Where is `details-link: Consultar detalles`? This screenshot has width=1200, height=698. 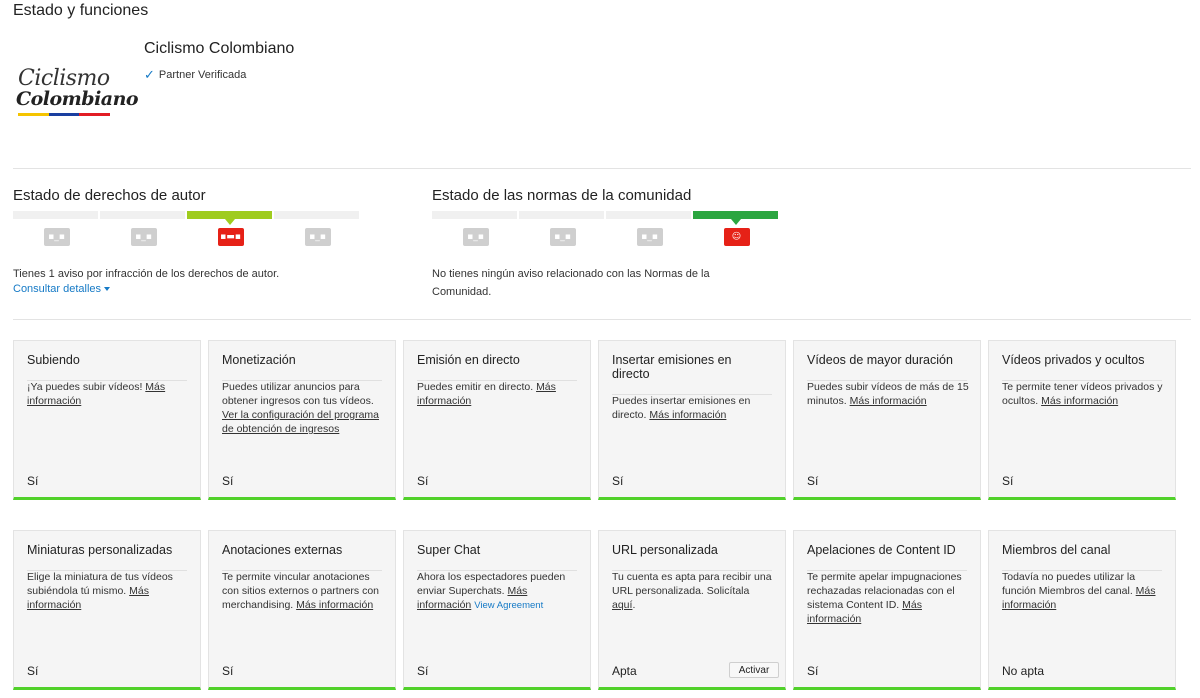
details-link: Consultar detalles is located at coordinates (62, 289).